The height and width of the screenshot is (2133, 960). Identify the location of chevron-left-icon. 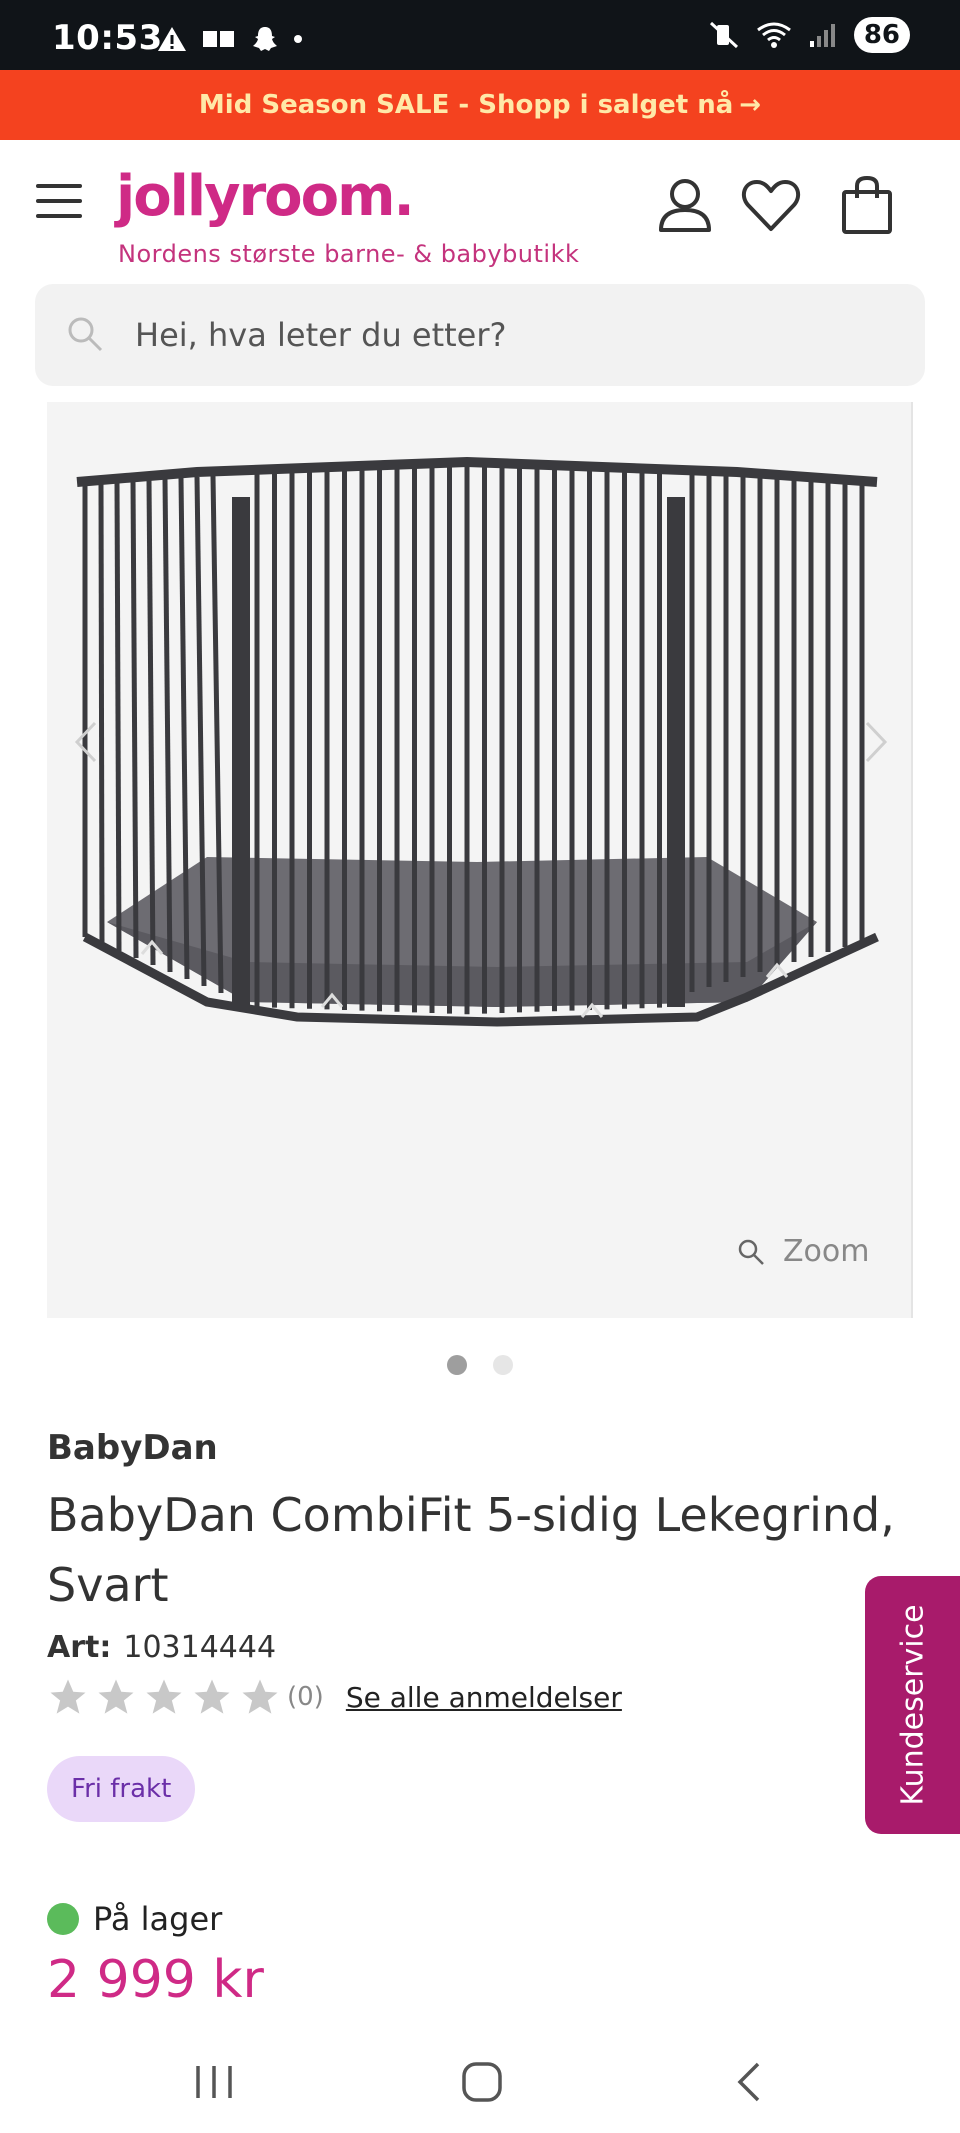
(87, 742).